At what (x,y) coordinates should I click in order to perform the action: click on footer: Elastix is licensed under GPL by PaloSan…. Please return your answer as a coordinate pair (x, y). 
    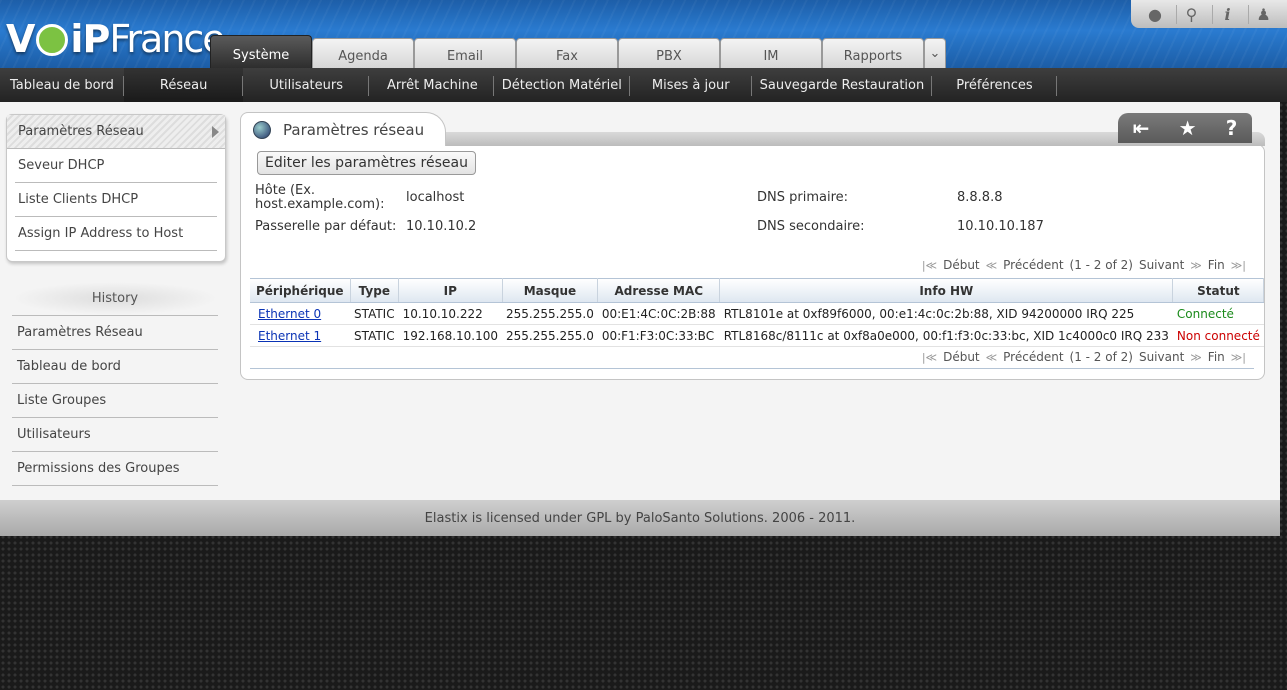
    Looking at the image, I should click on (640, 518).